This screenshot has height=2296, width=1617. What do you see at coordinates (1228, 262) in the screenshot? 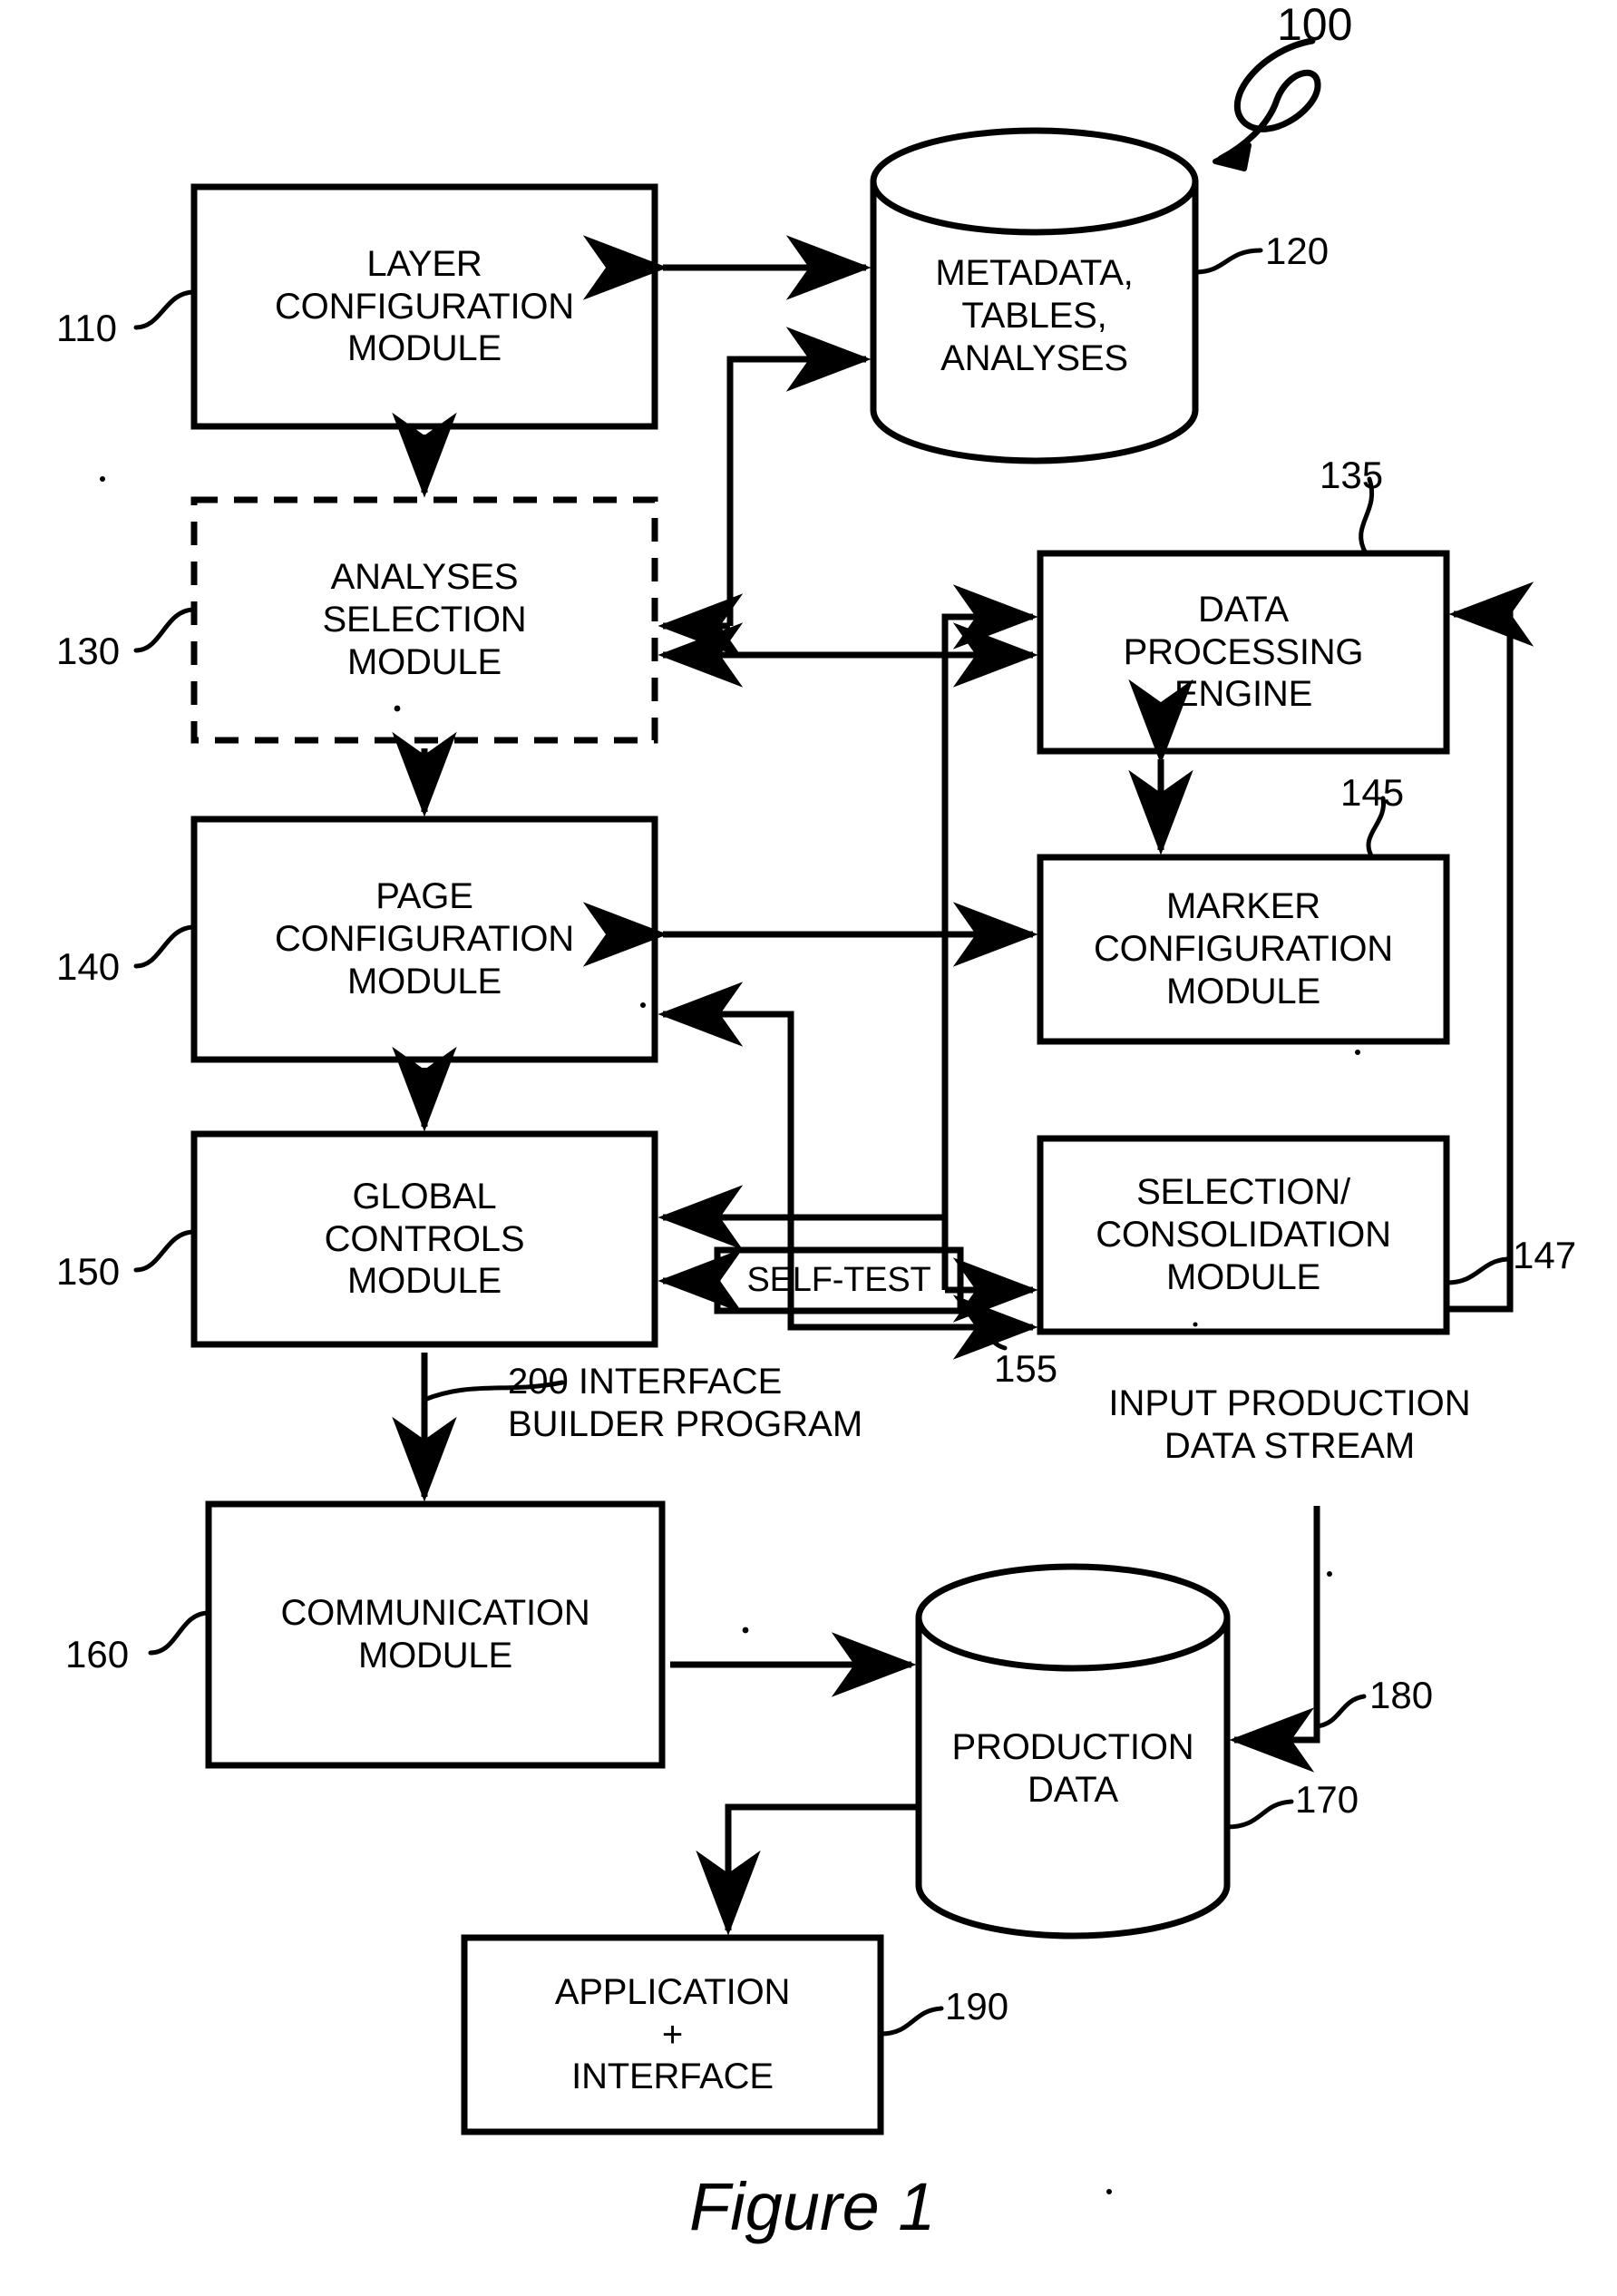
I see `leader-120-line` at bounding box center [1228, 262].